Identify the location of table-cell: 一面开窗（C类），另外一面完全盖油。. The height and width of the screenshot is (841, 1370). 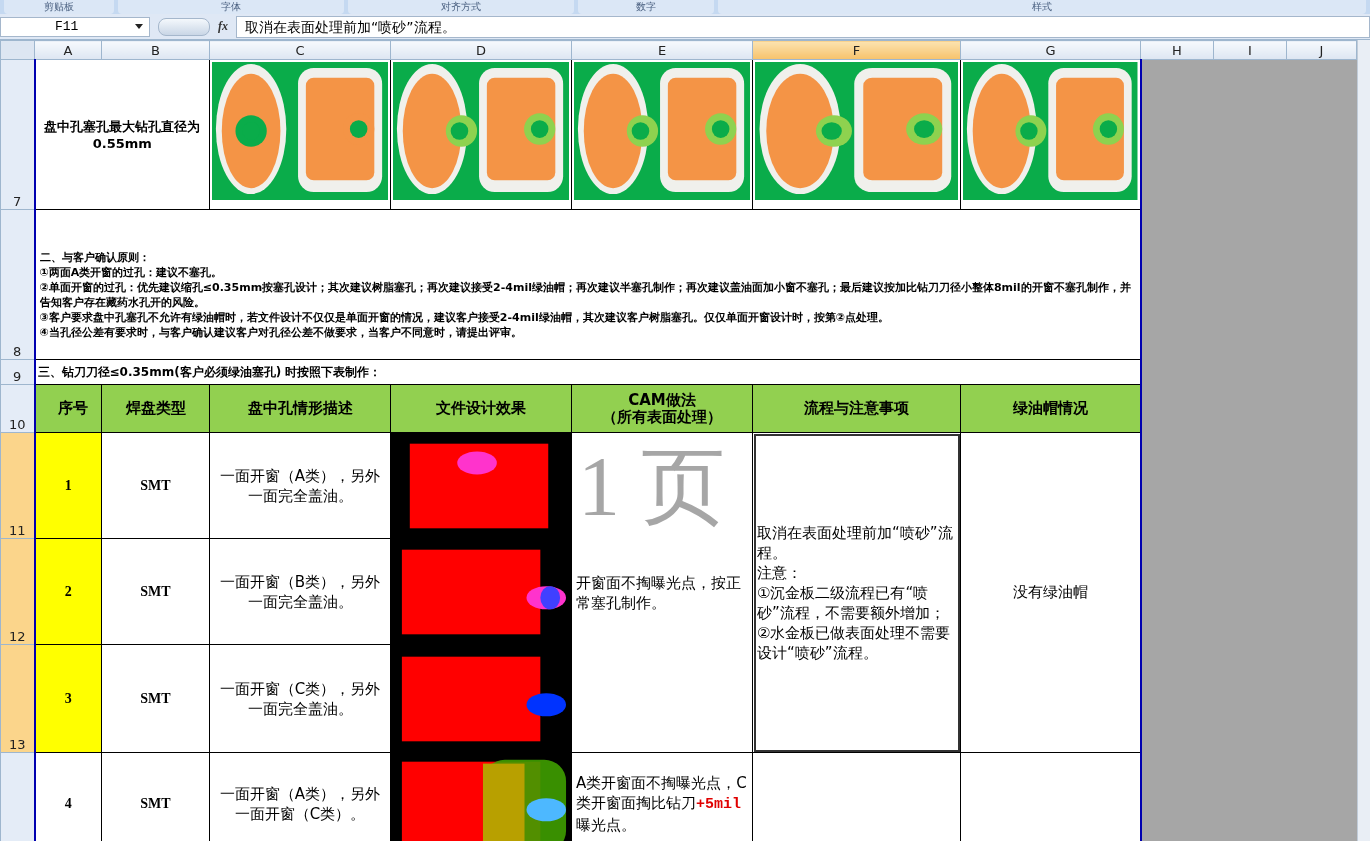
(300, 698).